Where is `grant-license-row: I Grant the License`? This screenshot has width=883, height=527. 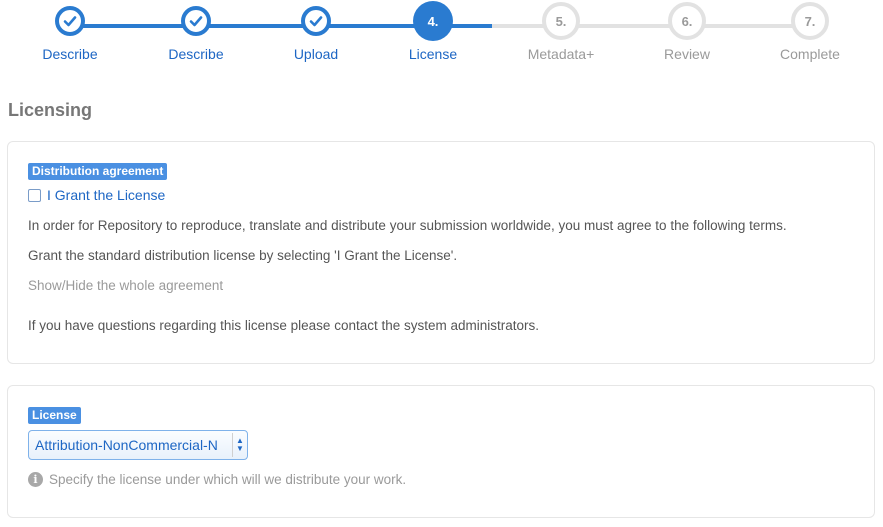
grant-license-row: I Grant the License is located at coordinates (96, 195).